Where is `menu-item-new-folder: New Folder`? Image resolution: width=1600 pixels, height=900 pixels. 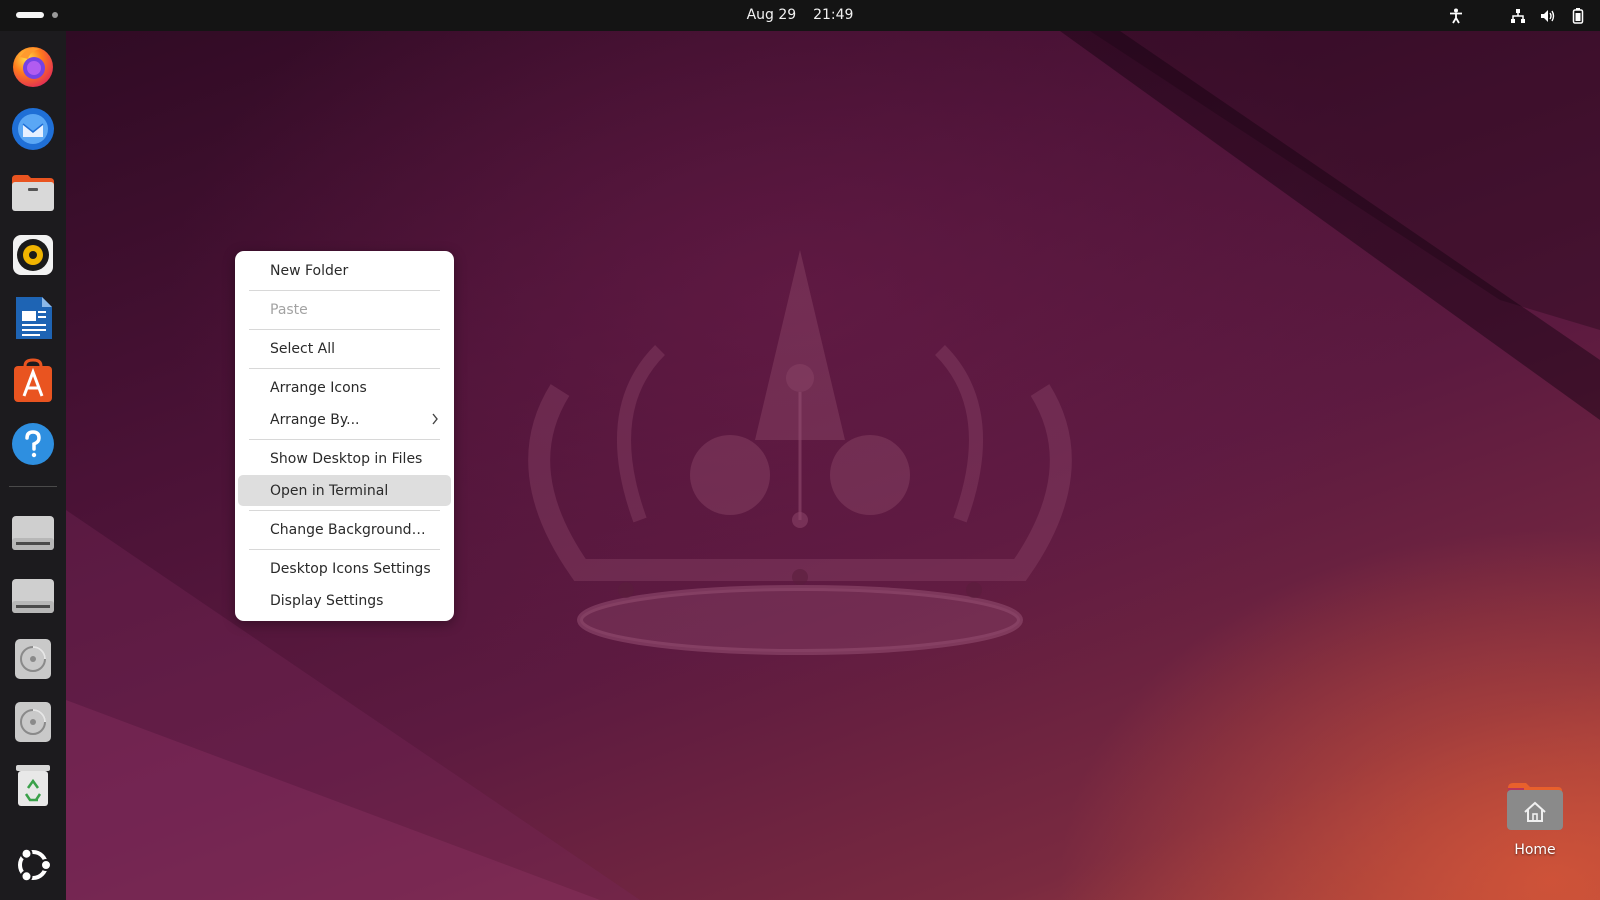 menu-item-new-folder: New Folder is located at coordinates (344, 270).